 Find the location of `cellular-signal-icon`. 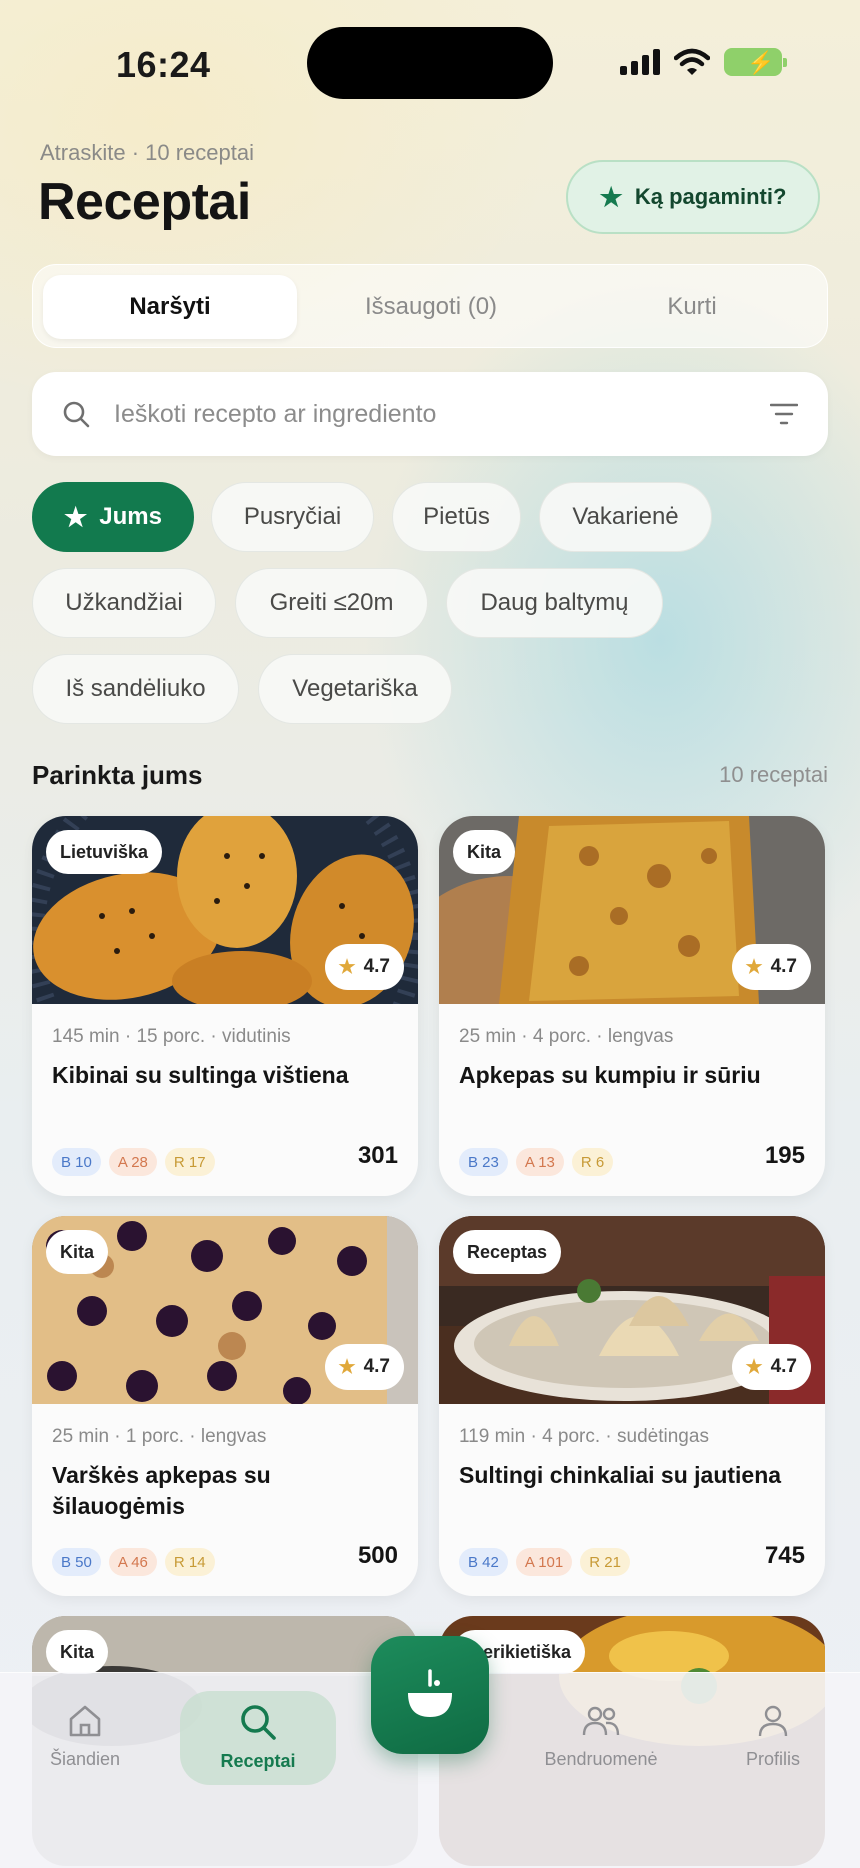

cellular-signal-icon is located at coordinates (640, 62).